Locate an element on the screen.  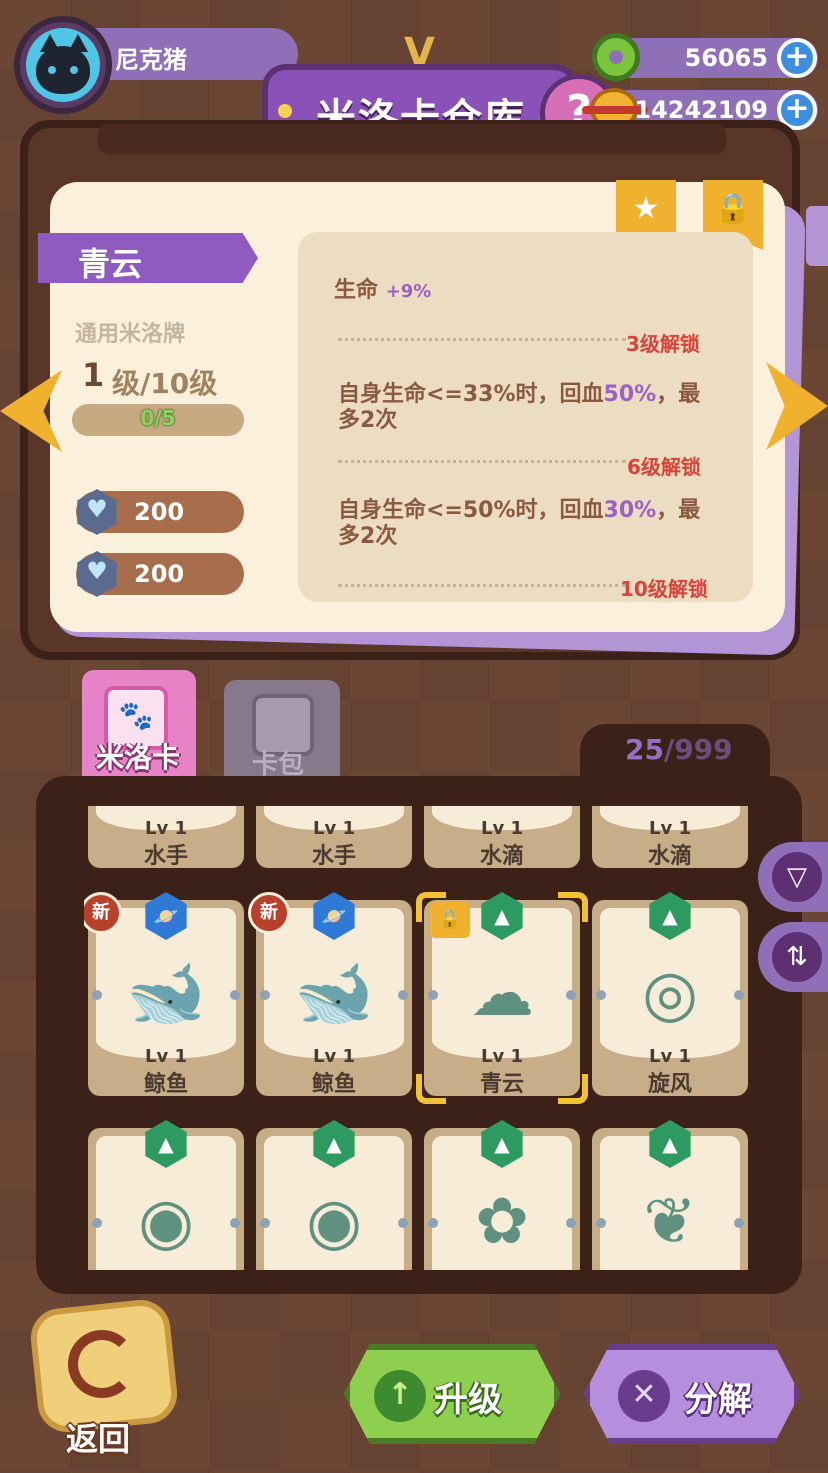
avatar-eye-left is located at coordinates (52, 70).